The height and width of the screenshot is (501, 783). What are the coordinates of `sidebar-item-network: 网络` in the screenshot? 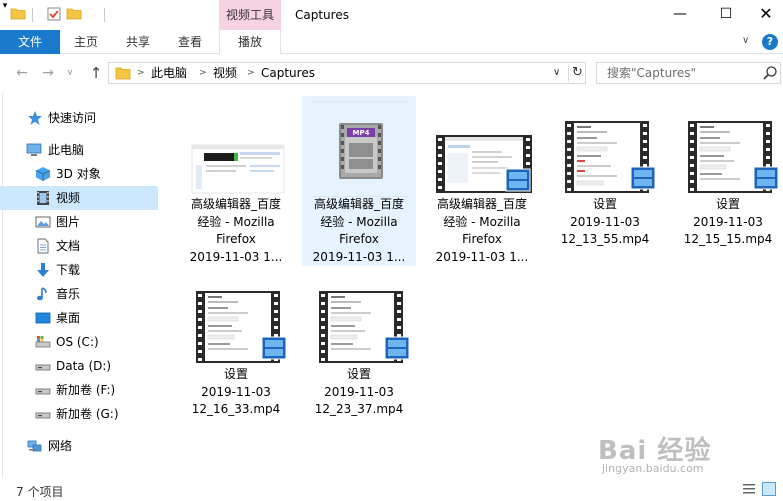 It's located at (79, 446).